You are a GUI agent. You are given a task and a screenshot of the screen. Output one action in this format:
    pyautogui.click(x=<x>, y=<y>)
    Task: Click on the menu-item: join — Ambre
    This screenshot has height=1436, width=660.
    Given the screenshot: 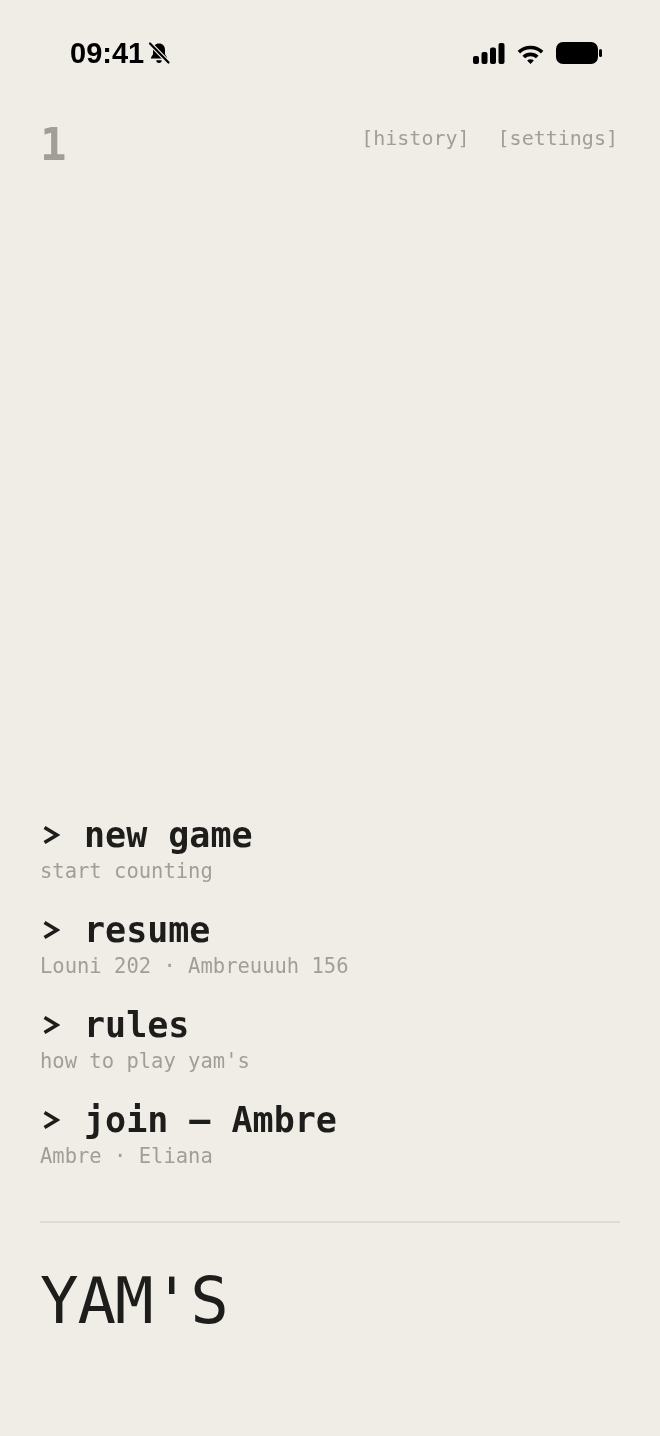 What is the action you would take?
    pyautogui.click(x=188, y=1120)
    